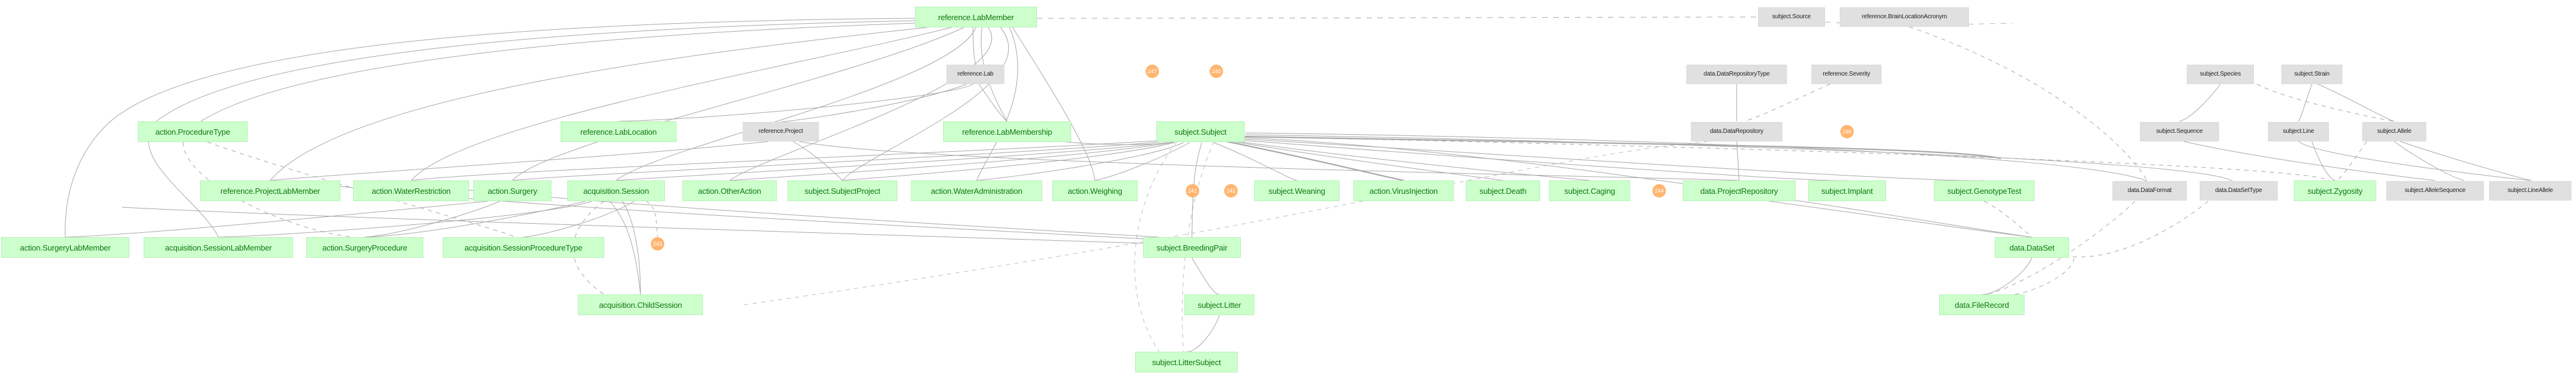 The width and height of the screenshot is (2576, 381). I want to click on erd-node-subject-littersubject: subject.LitterSubject, so click(1187, 362).